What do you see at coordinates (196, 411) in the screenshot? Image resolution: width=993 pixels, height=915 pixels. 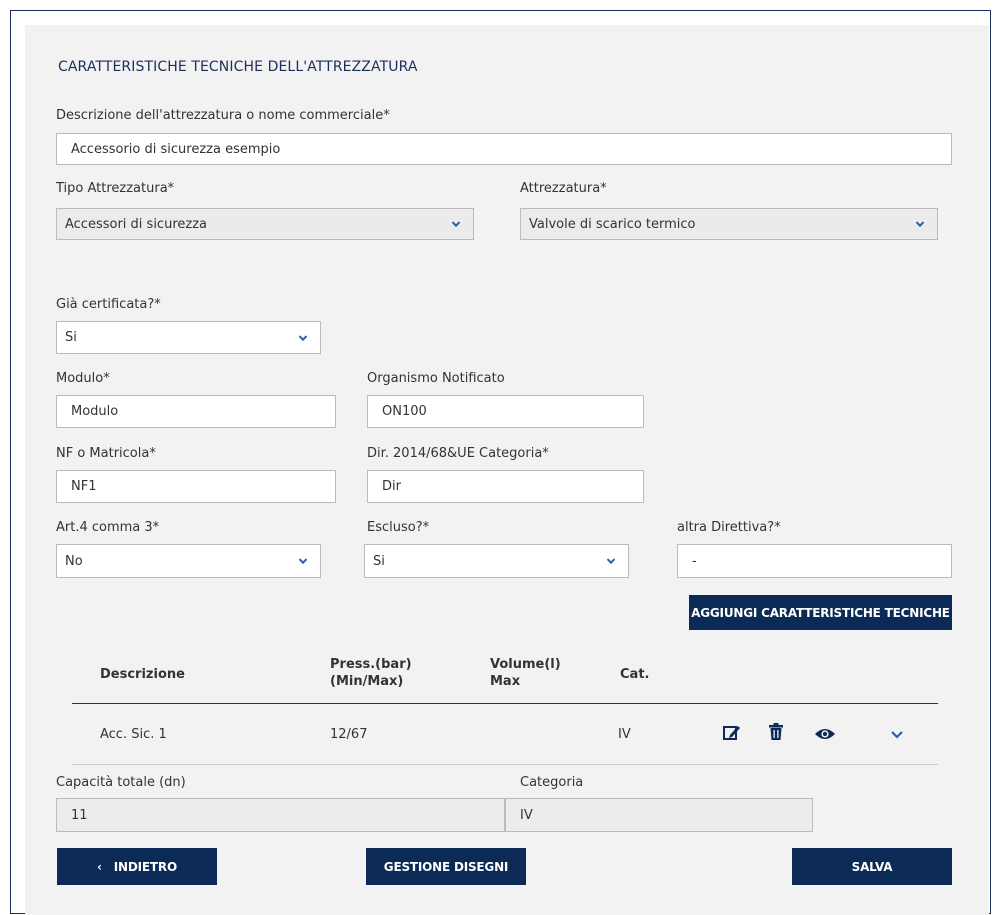 I see `modulo-input: Modulo` at bounding box center [196, 411].